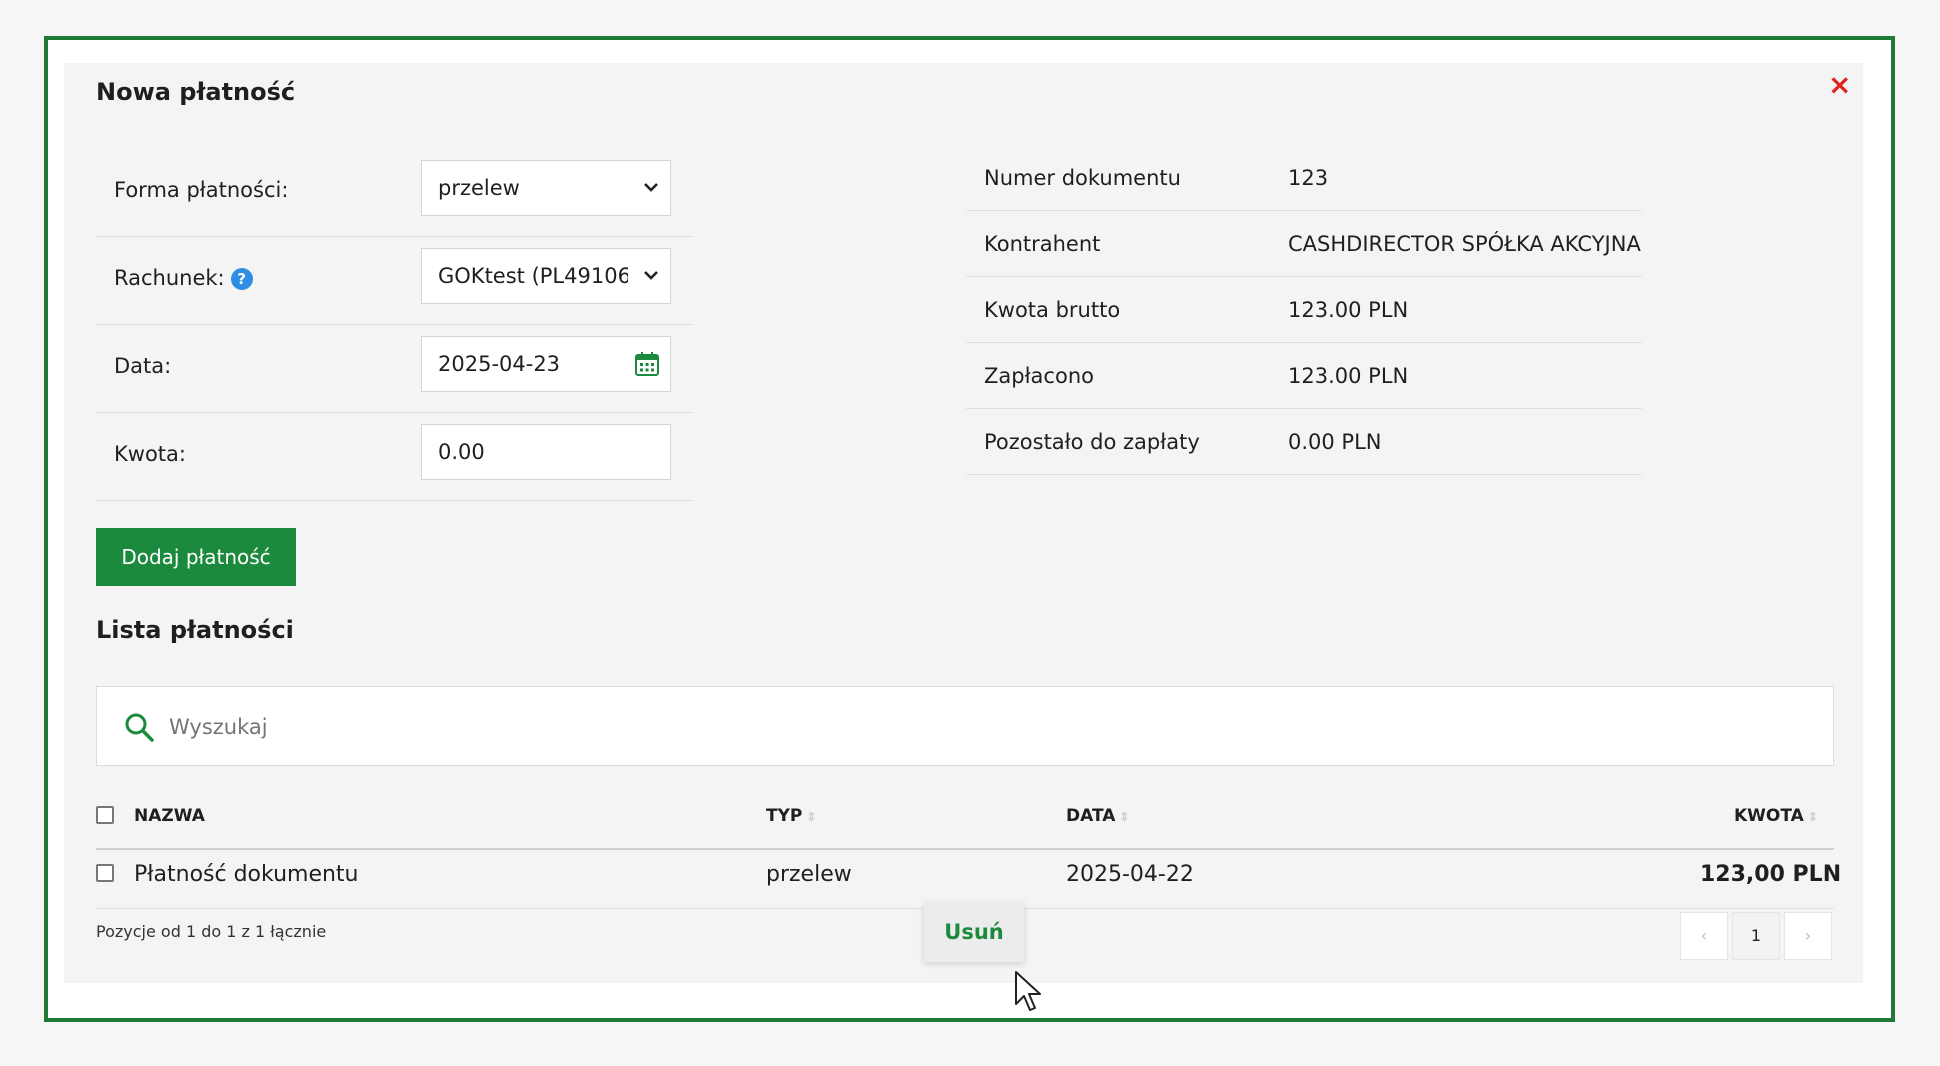 The height and width of the screenshot is (1066, 1940). I want to click on column-header-label: KWOTA, so click(1769, 816).